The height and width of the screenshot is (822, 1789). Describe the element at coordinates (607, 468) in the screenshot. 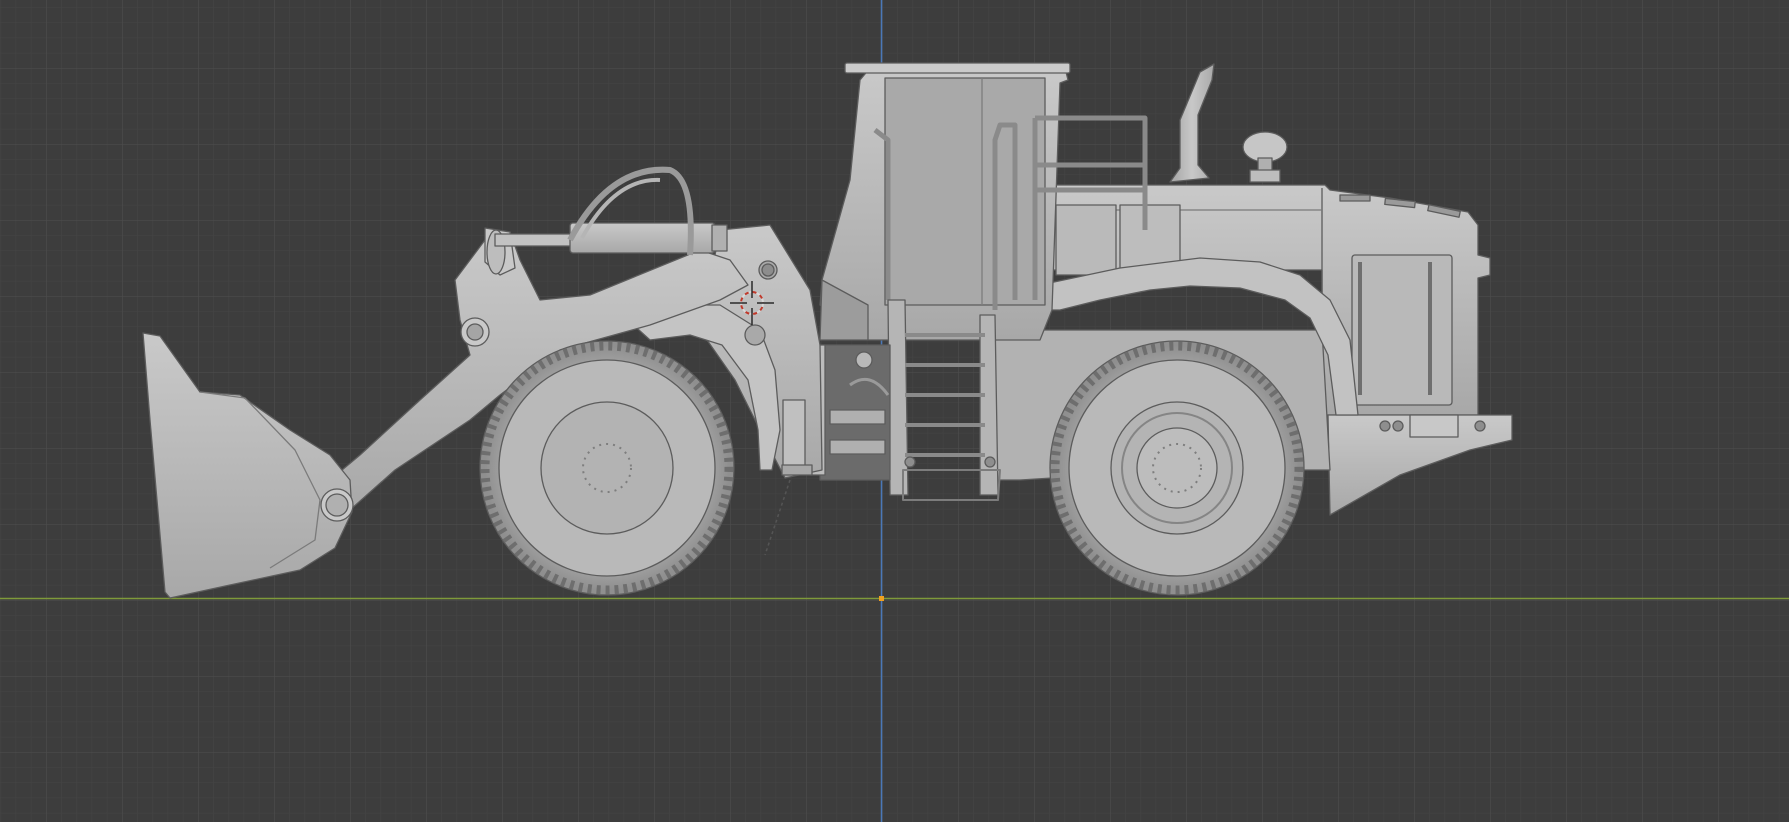

I see `front-wheel` at that location.